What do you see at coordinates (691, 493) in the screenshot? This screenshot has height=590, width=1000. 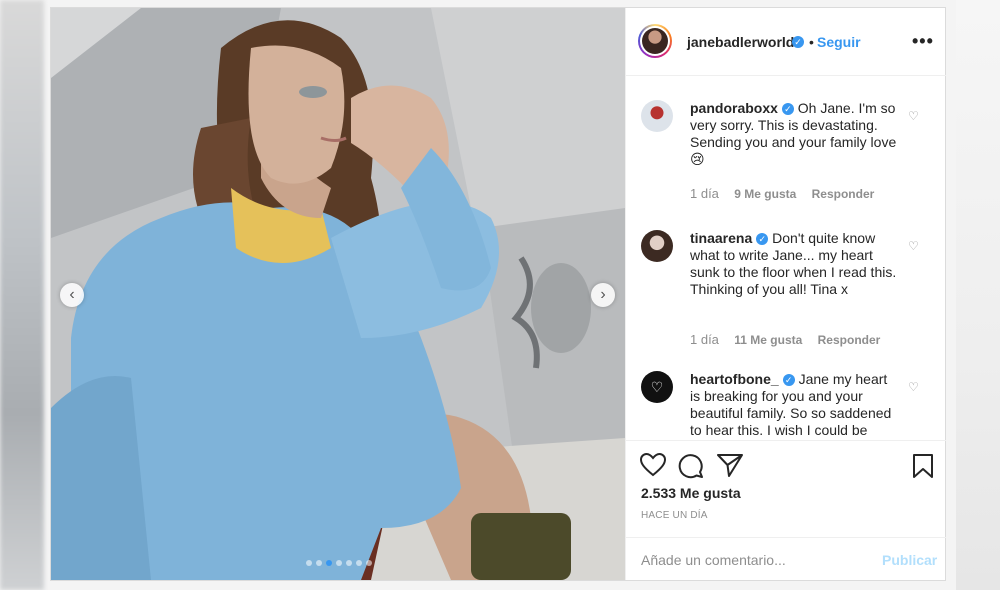 I see `like-count: 2.533 Me gusta` at bounding box center [691, 493].